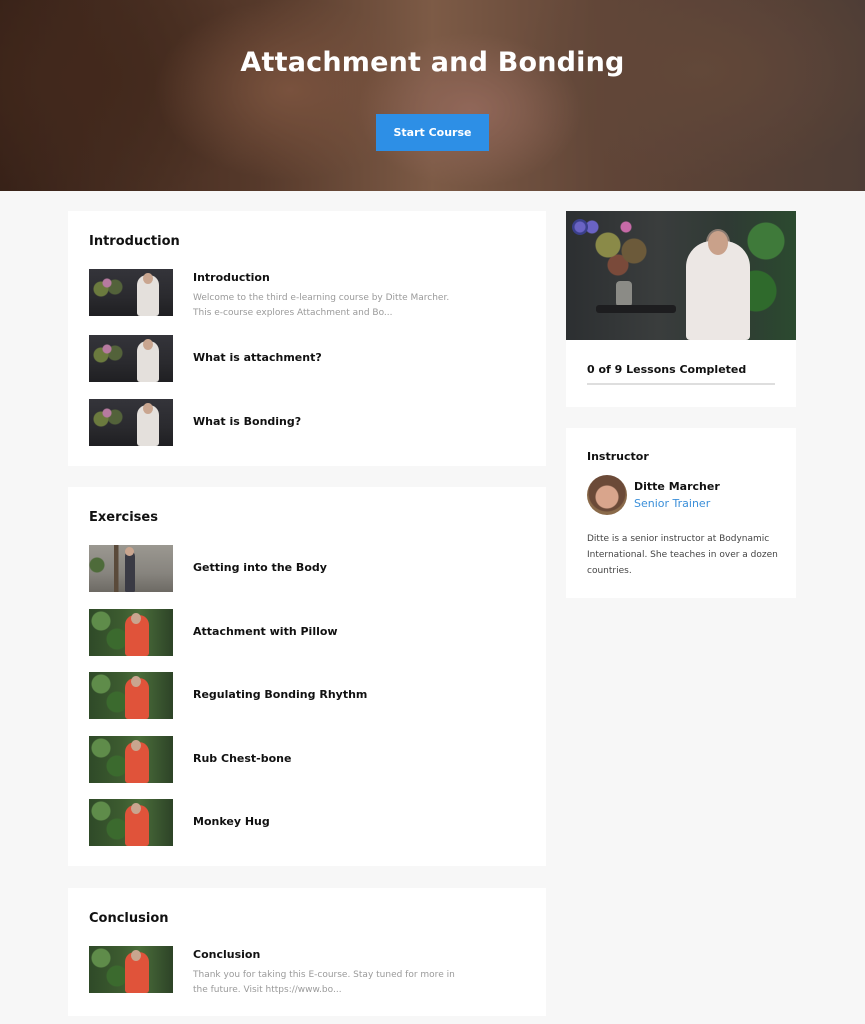 Image resolution: width=865 pixels, height=1024 pixels. I want to click on lesson-item: Regulating Bonding Rhythm, so click(304, 695).